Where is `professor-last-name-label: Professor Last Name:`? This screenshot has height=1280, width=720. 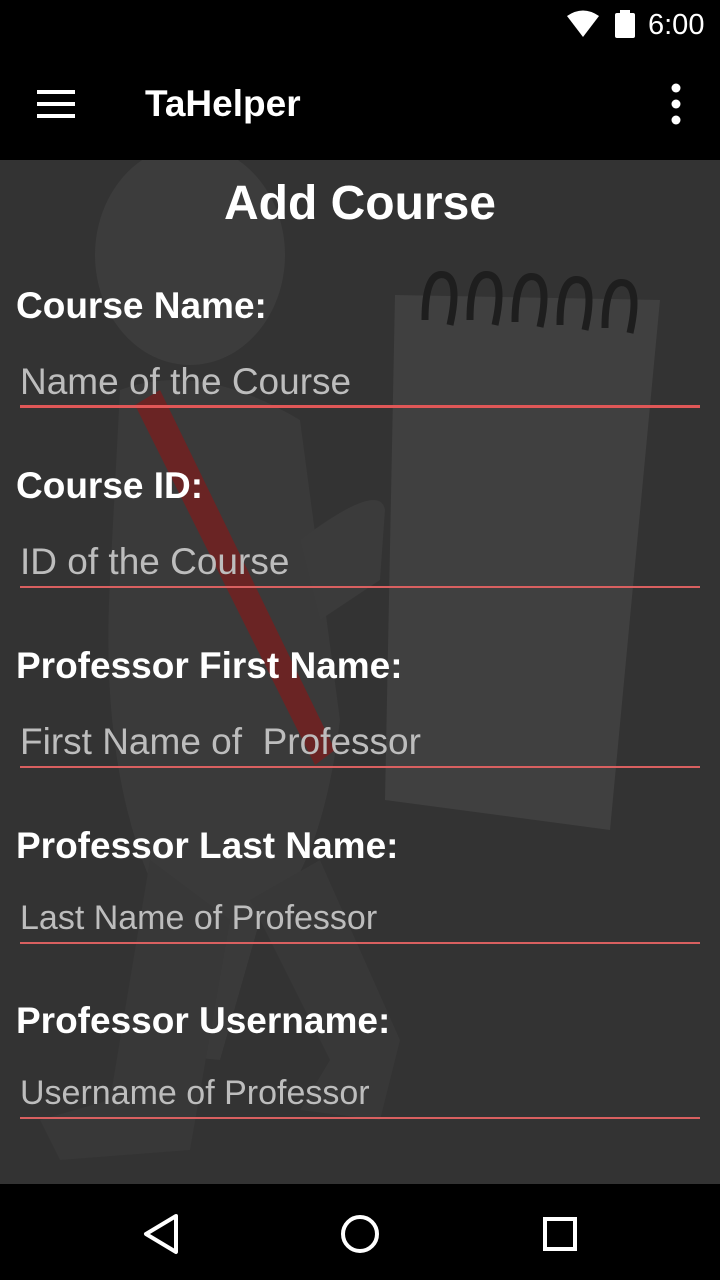 professor-last-name-label: Professor Last Name: is located at coordinates (207, 845).